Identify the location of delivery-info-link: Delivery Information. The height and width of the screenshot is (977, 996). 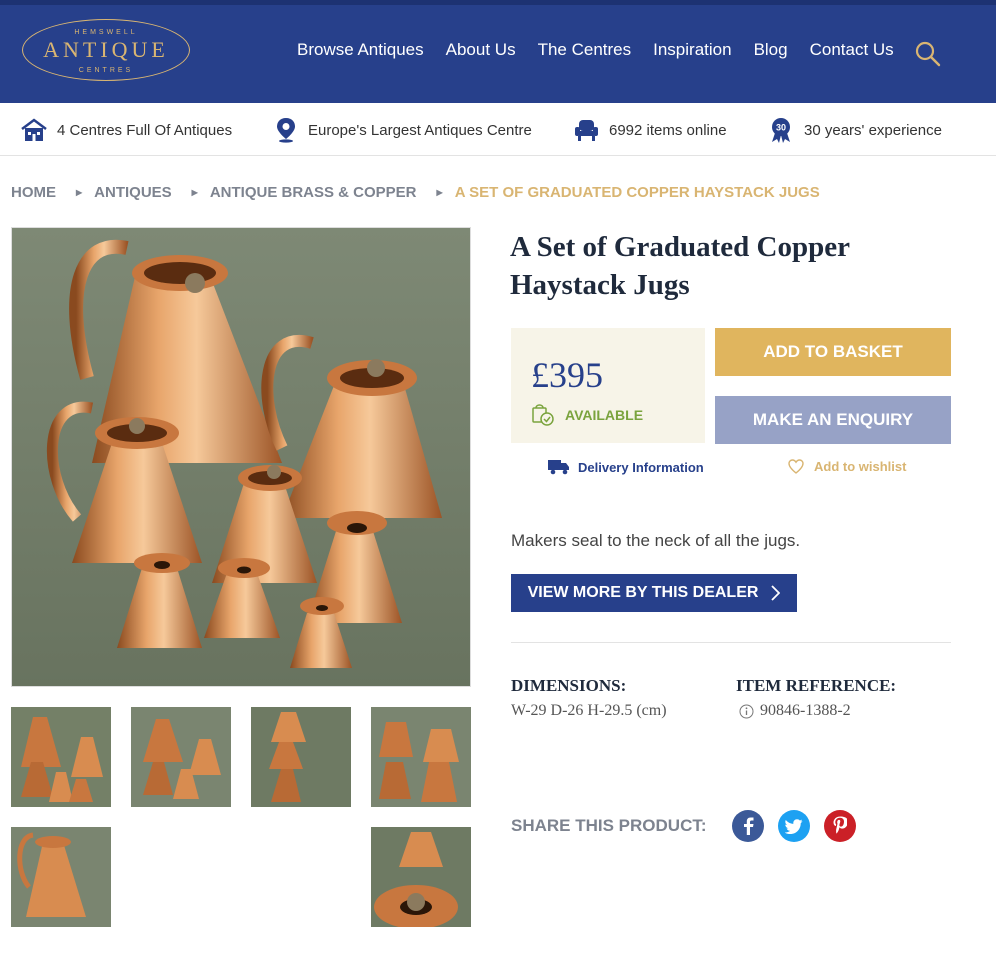
(626, 467).